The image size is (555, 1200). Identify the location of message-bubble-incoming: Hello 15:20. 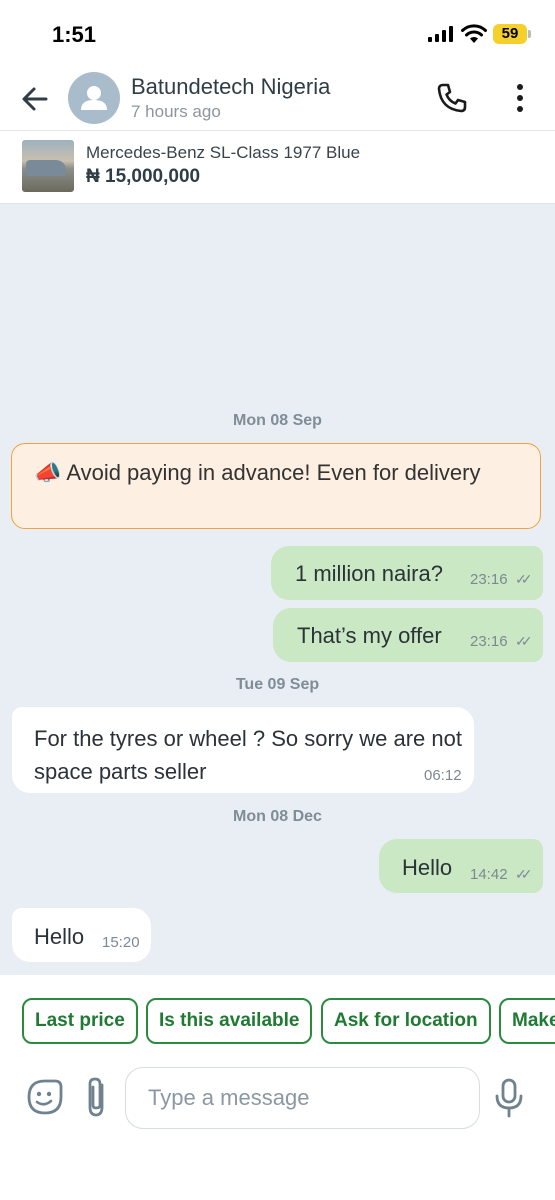
(81, 935).